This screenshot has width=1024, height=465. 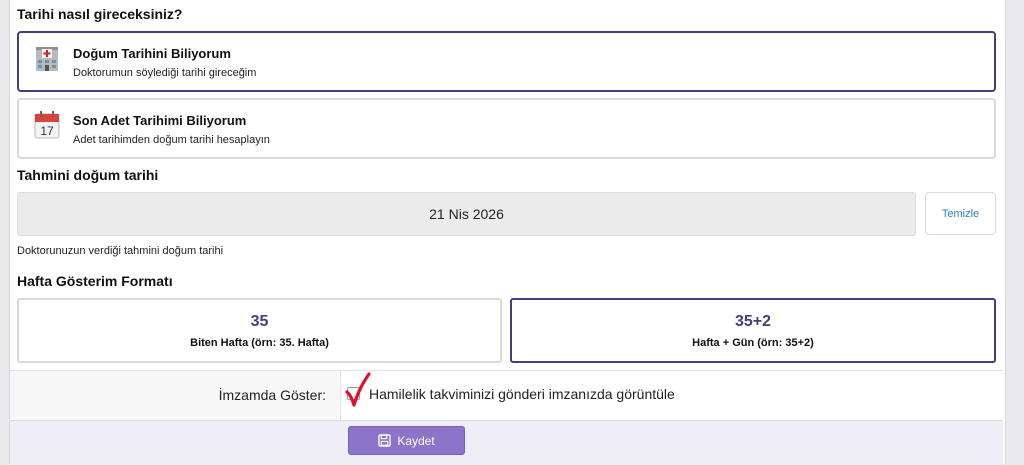 What do you see at coordinates (259, 321) in the screenshot?
I see `format-value: 35` at bounding box center [259, 321].